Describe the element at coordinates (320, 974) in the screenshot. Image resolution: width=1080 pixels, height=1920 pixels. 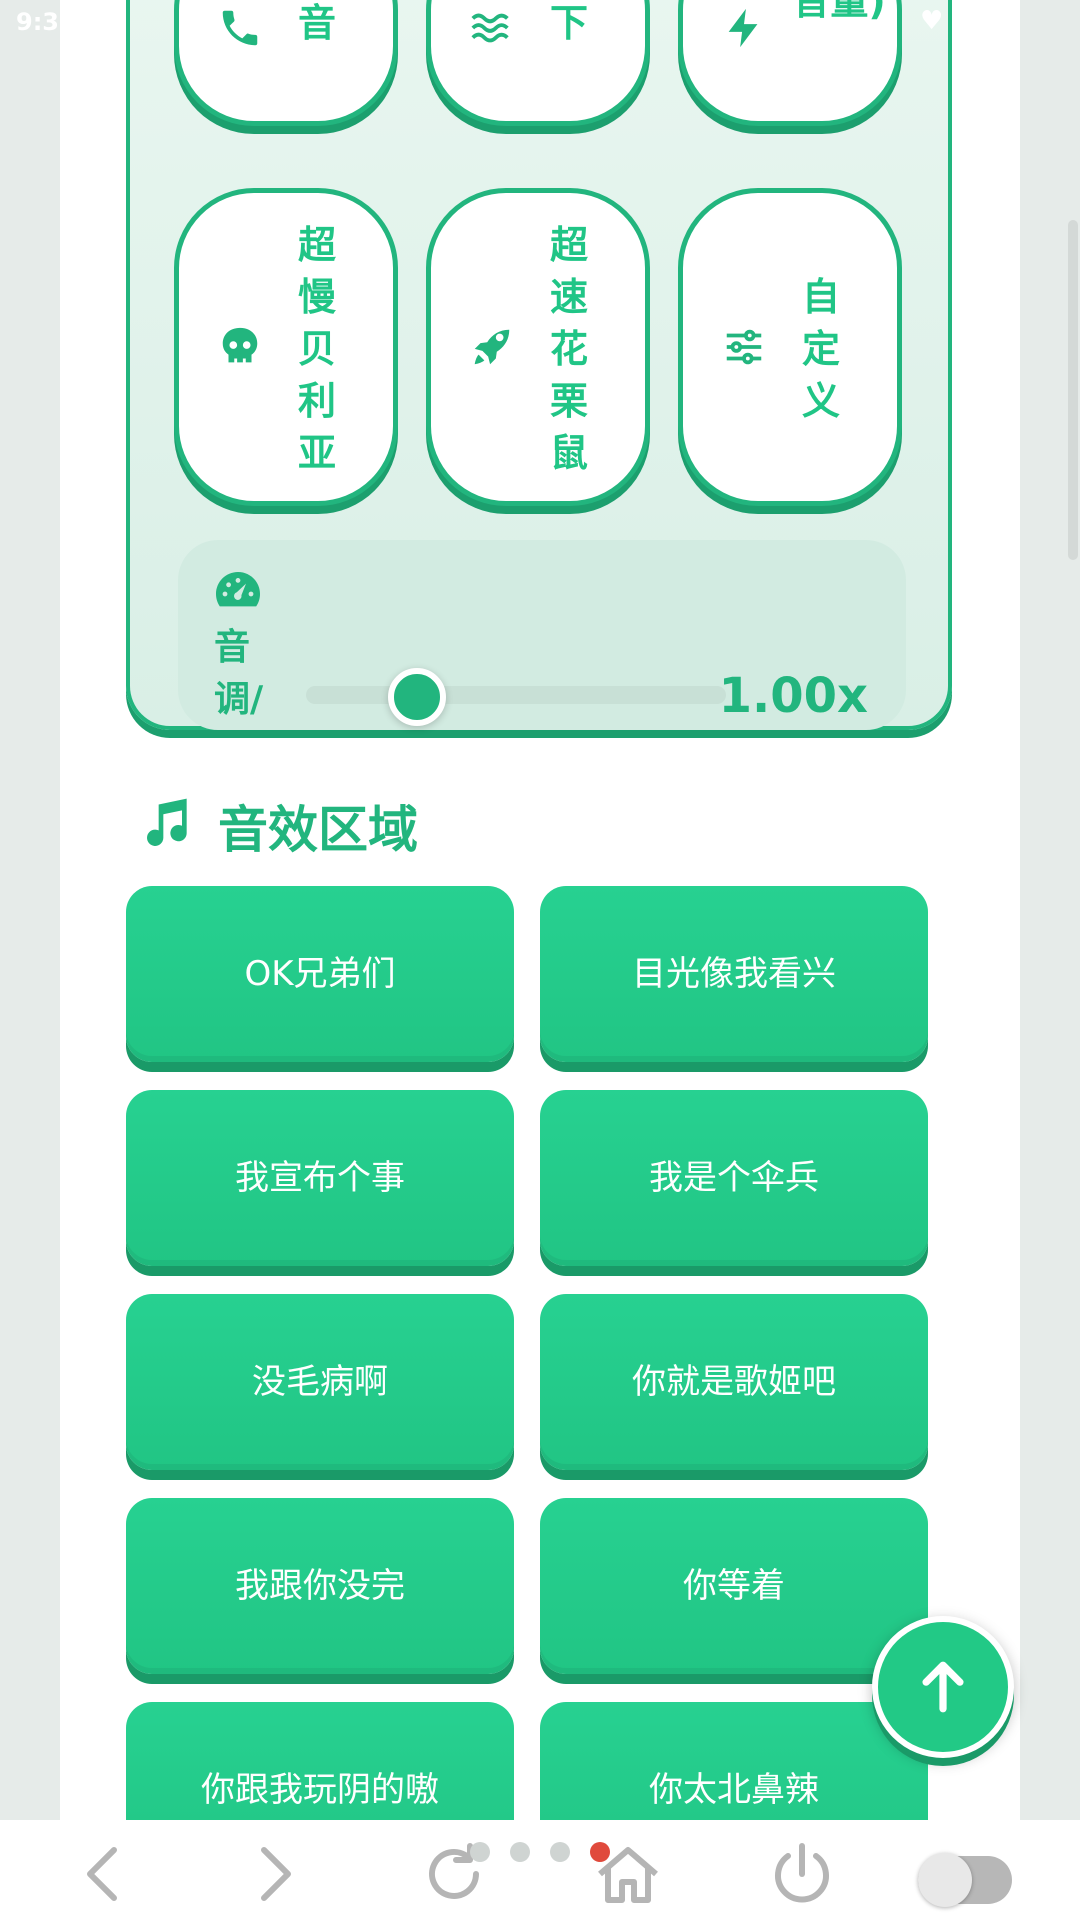
I see `sound-button: OK兄弟们` at that location.